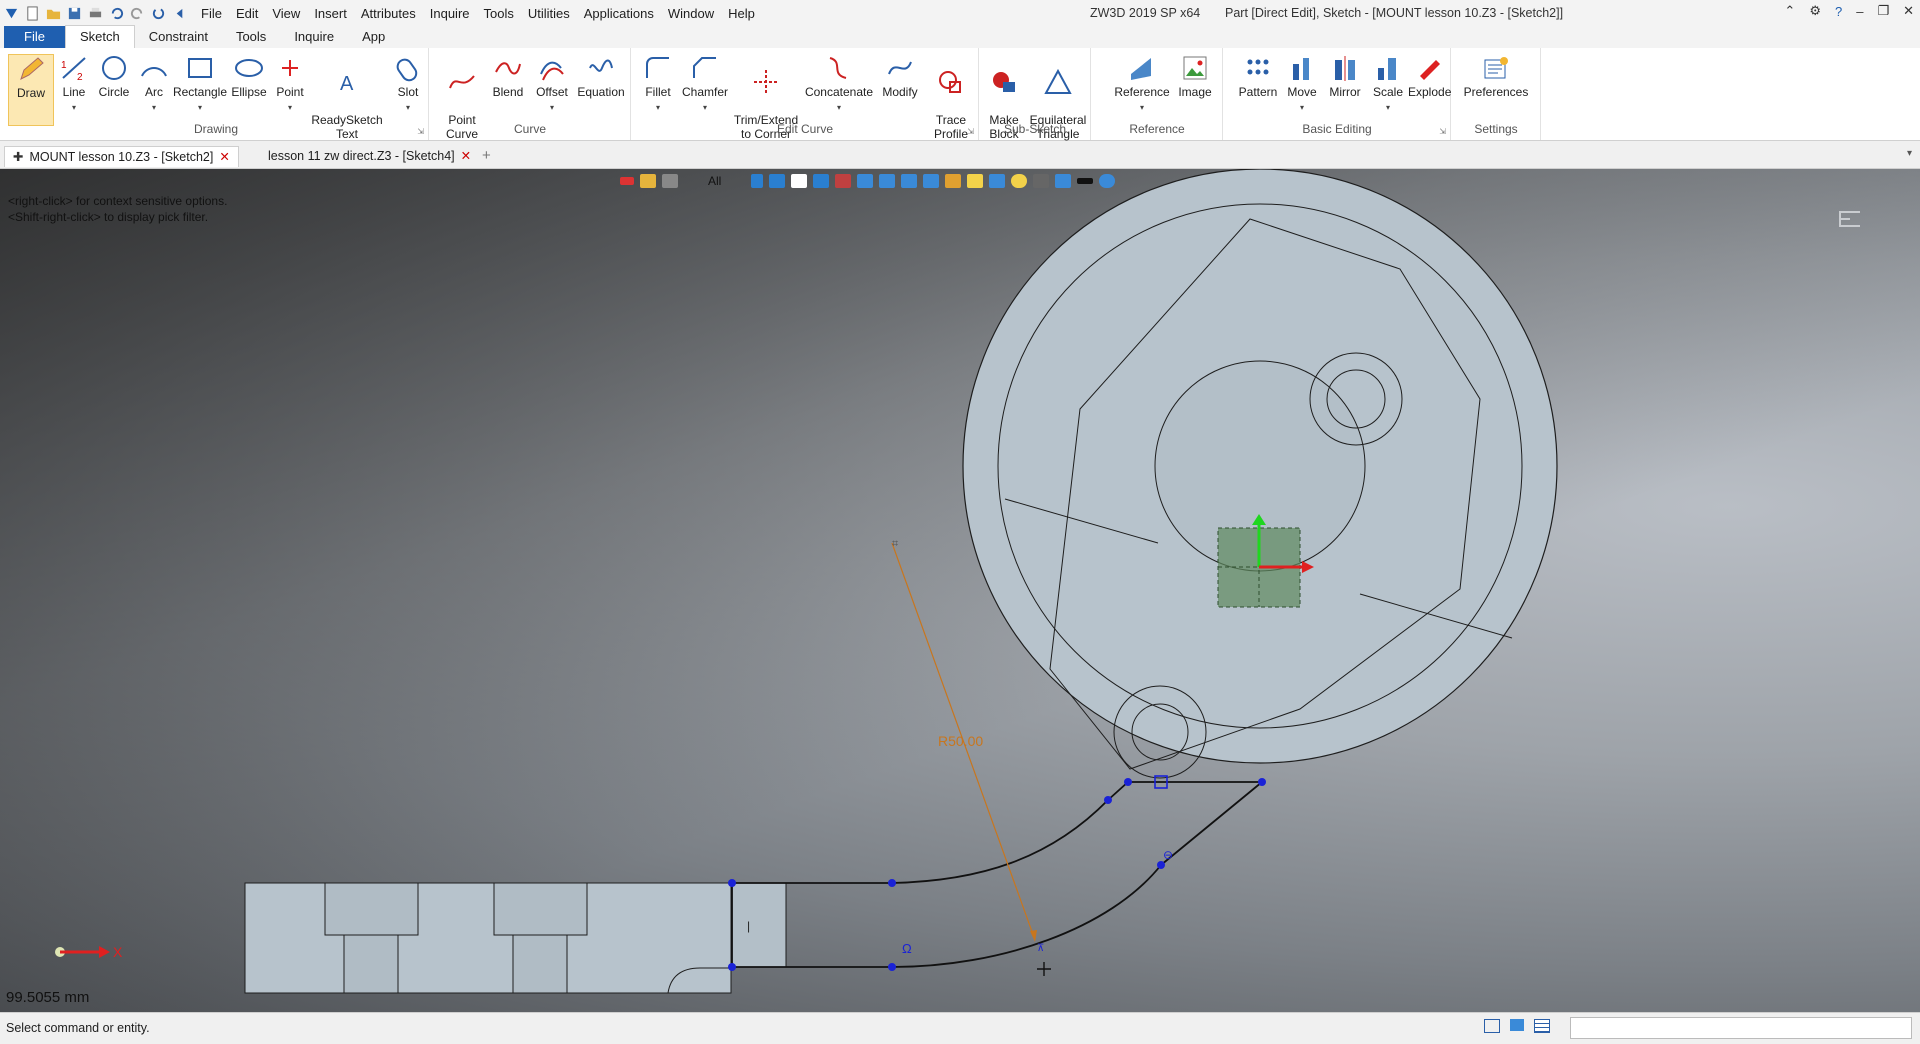 This screenshot has height=1044, width=1920. I want to click on menu-insert: Insert, so click(330, 13).